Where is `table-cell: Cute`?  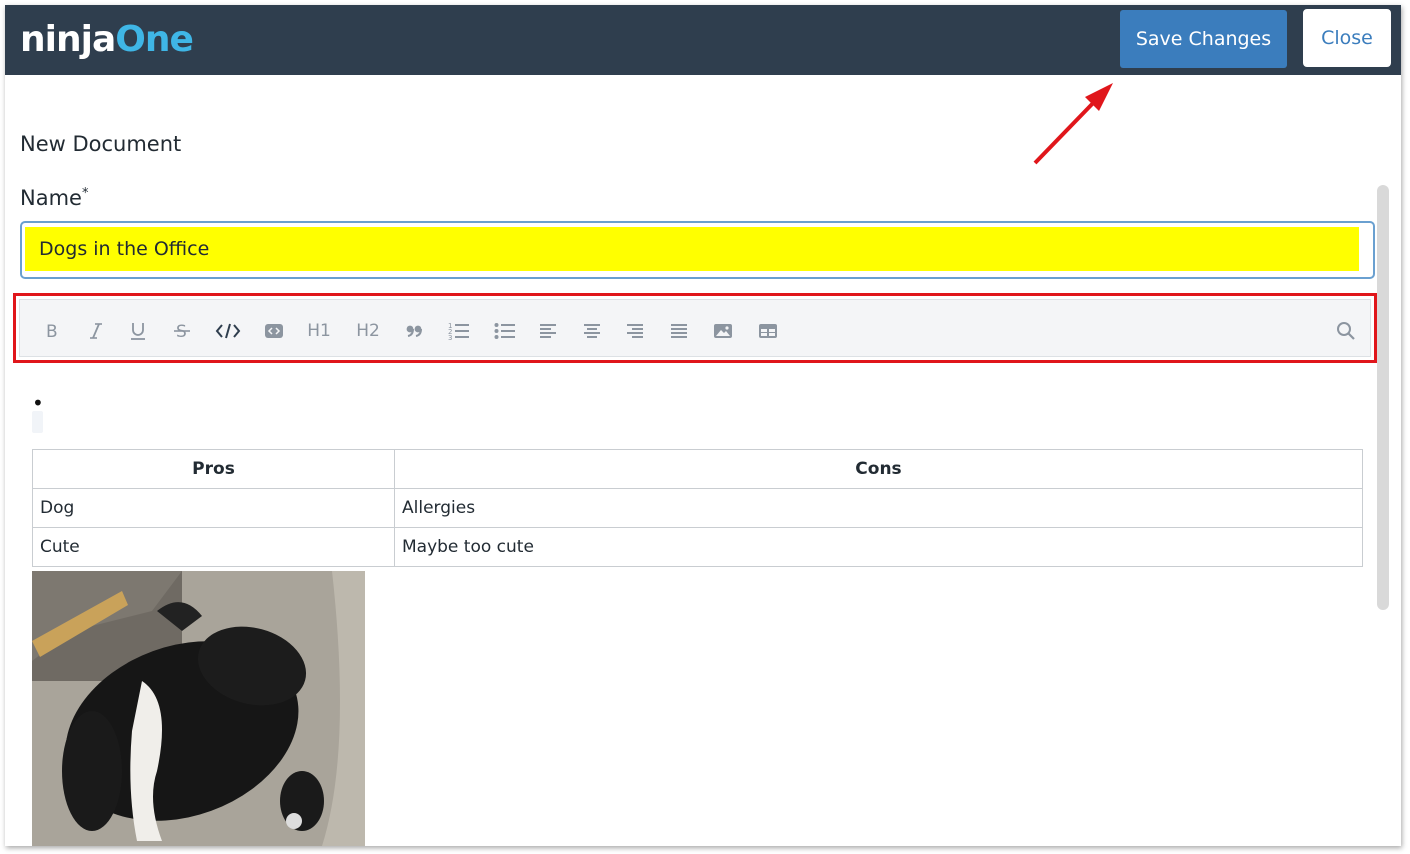
table-cell: Cute is located at coordinates (213, 547).